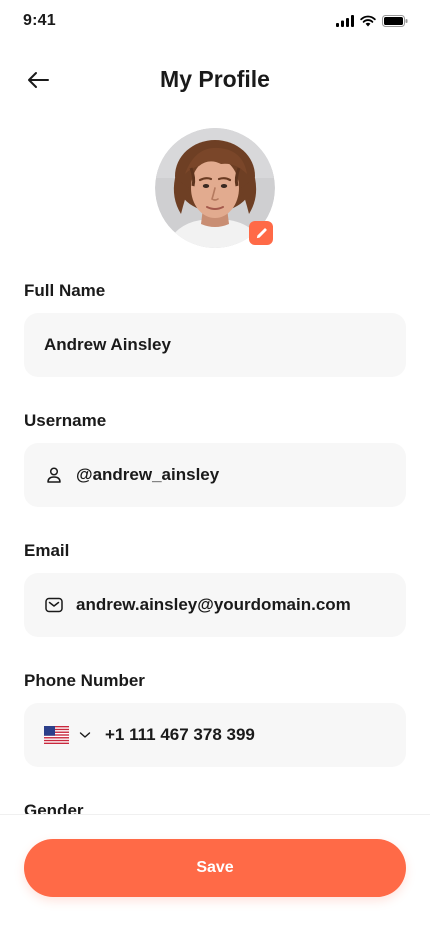  What do you see at coordinates (39, 20) in the screenshot?
I see `status-time: 9:41` at bounding box center [39, 20].